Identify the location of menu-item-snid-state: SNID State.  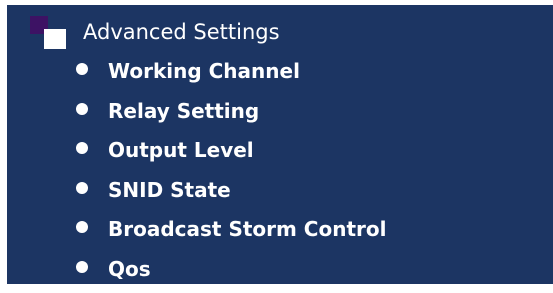
(280, 194).